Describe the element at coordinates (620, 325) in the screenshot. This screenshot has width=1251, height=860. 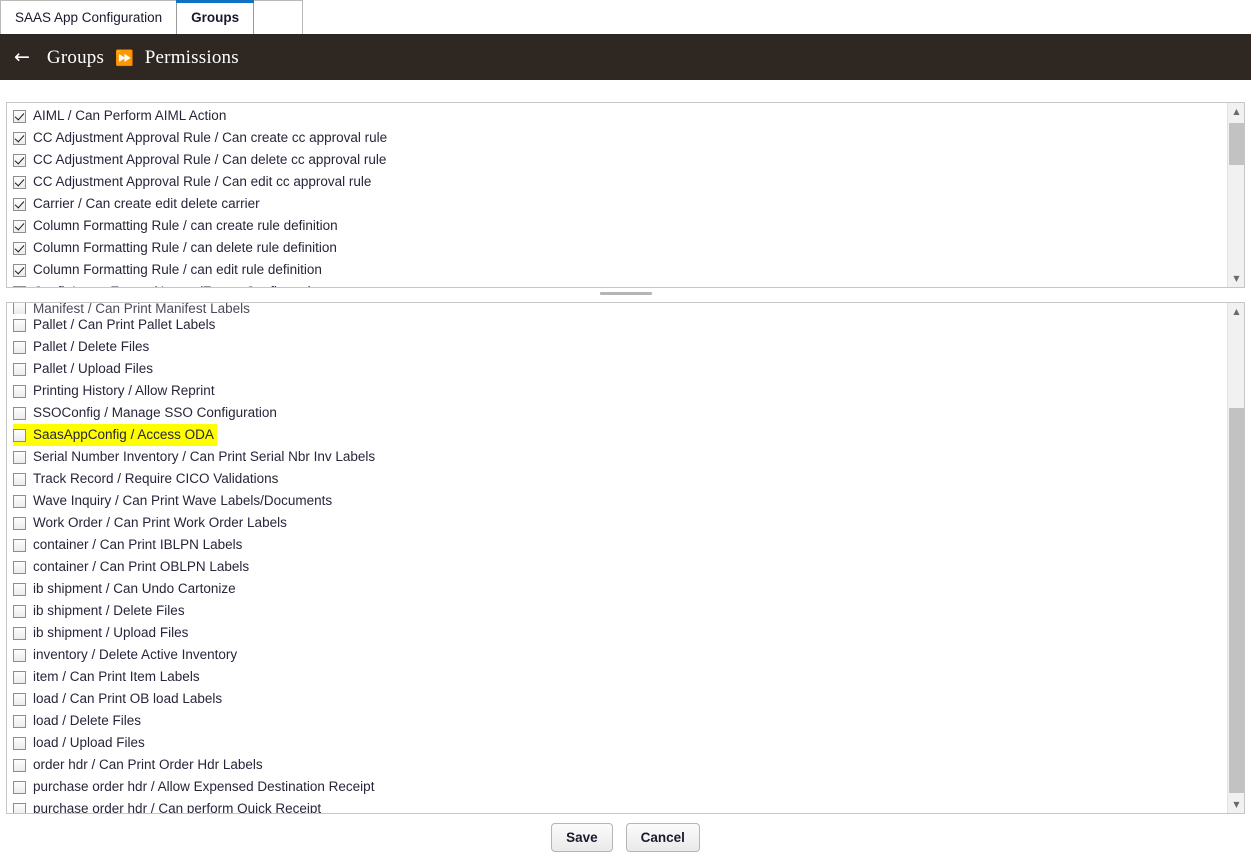
I see `permission-row: Pallet / Can Print Pallet Labels` at that location.